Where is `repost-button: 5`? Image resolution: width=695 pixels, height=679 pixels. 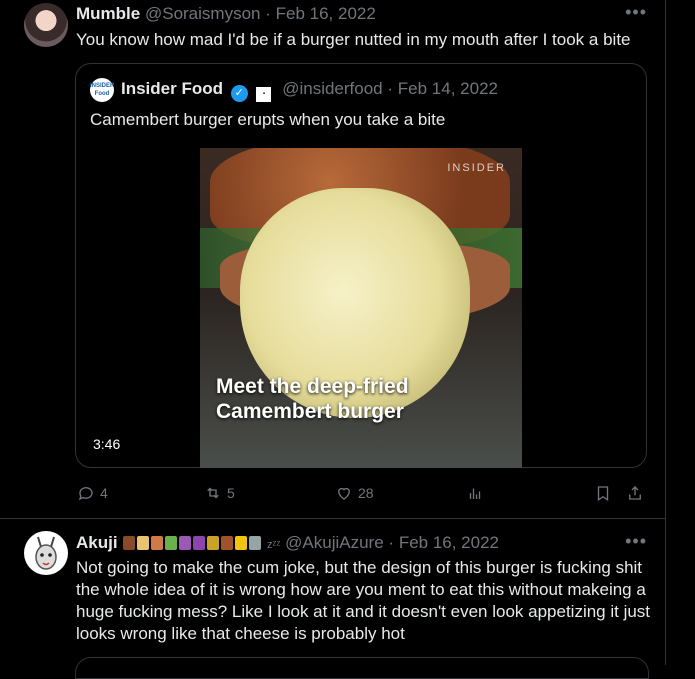
repost-button: 5 is located at coordinates (219, 493).